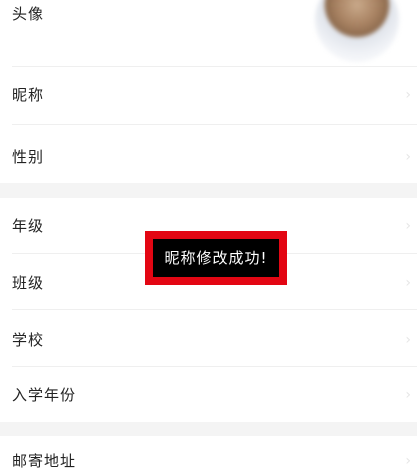 This screenshot has width=417, height=475. What do you see at coordinates (28, 283) in the screenshot?
I see `class-label: 班级` at bounding box center [28, 283].